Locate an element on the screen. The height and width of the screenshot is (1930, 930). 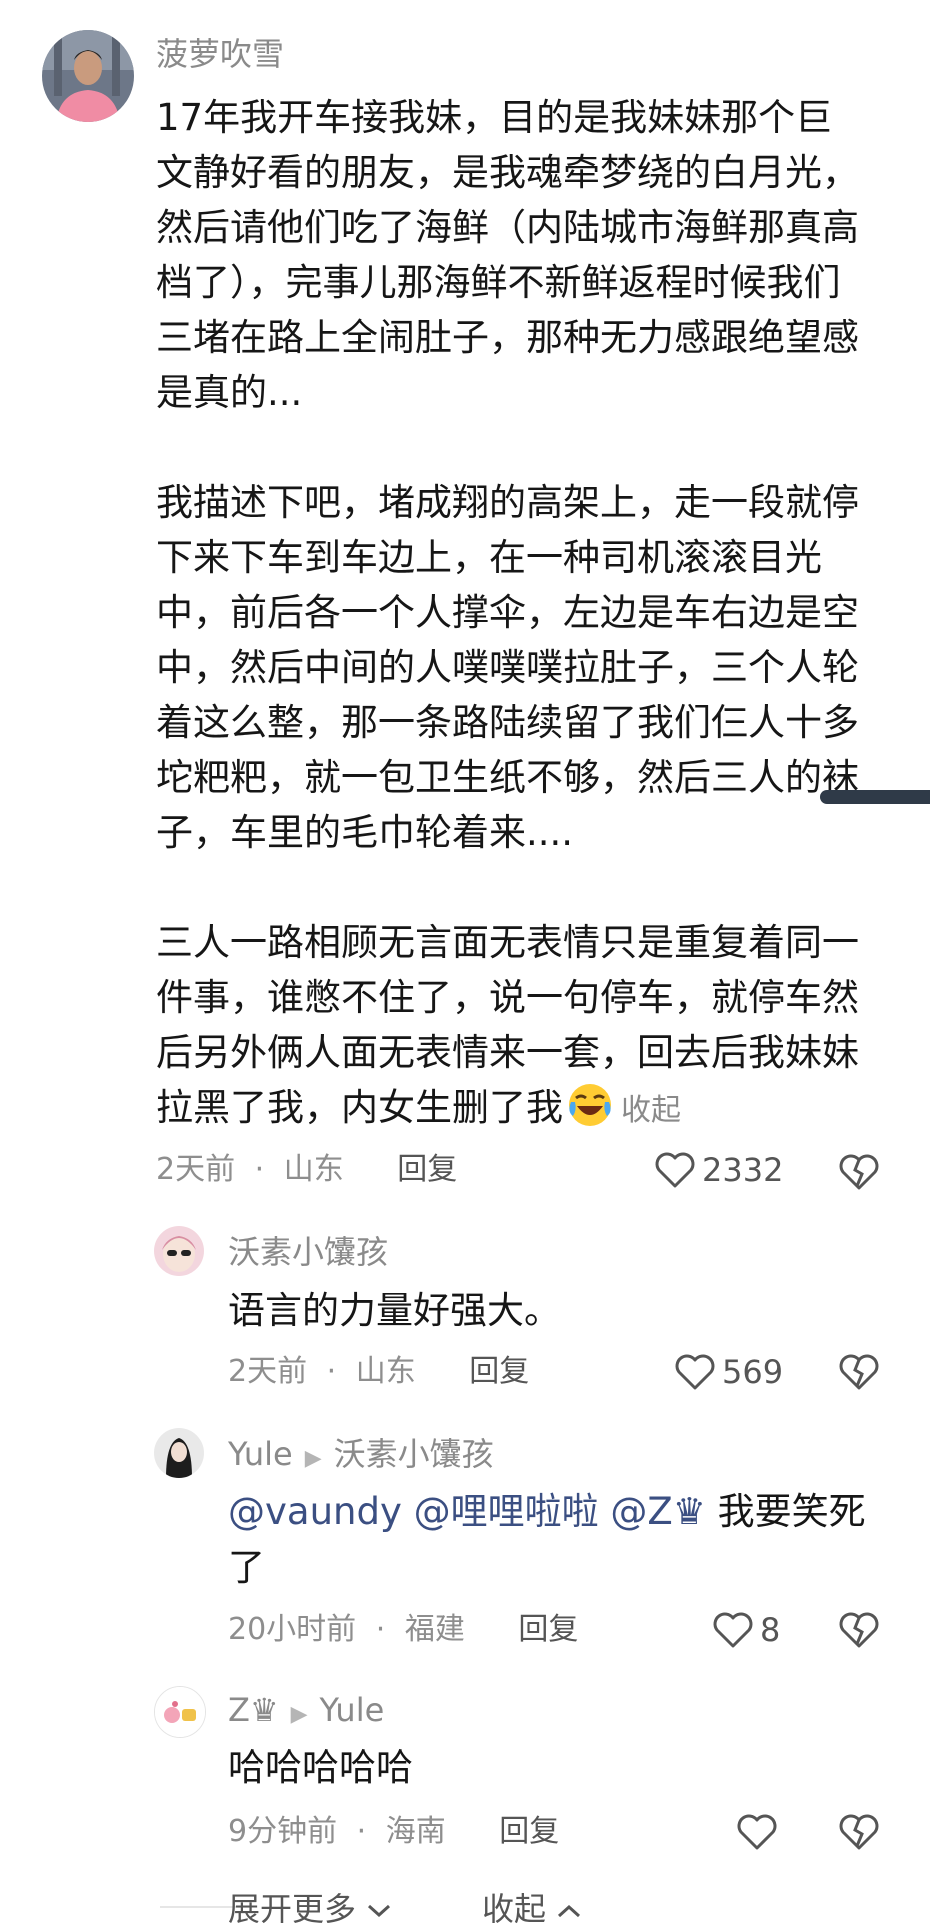
like-button: 2332 is located at coordinates (718, 1170).